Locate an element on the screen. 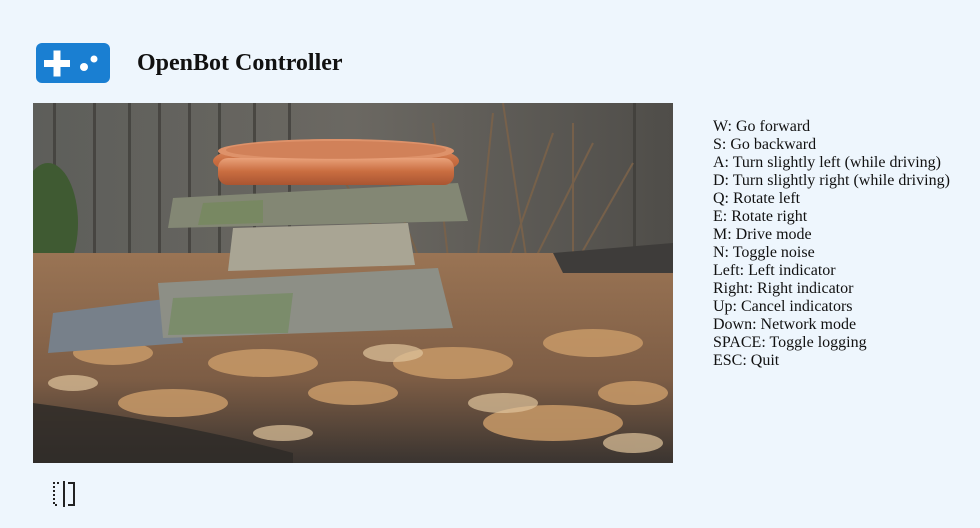  key-binding: D: Turn slightly right (while driving) is located at coordinates (831, 180).